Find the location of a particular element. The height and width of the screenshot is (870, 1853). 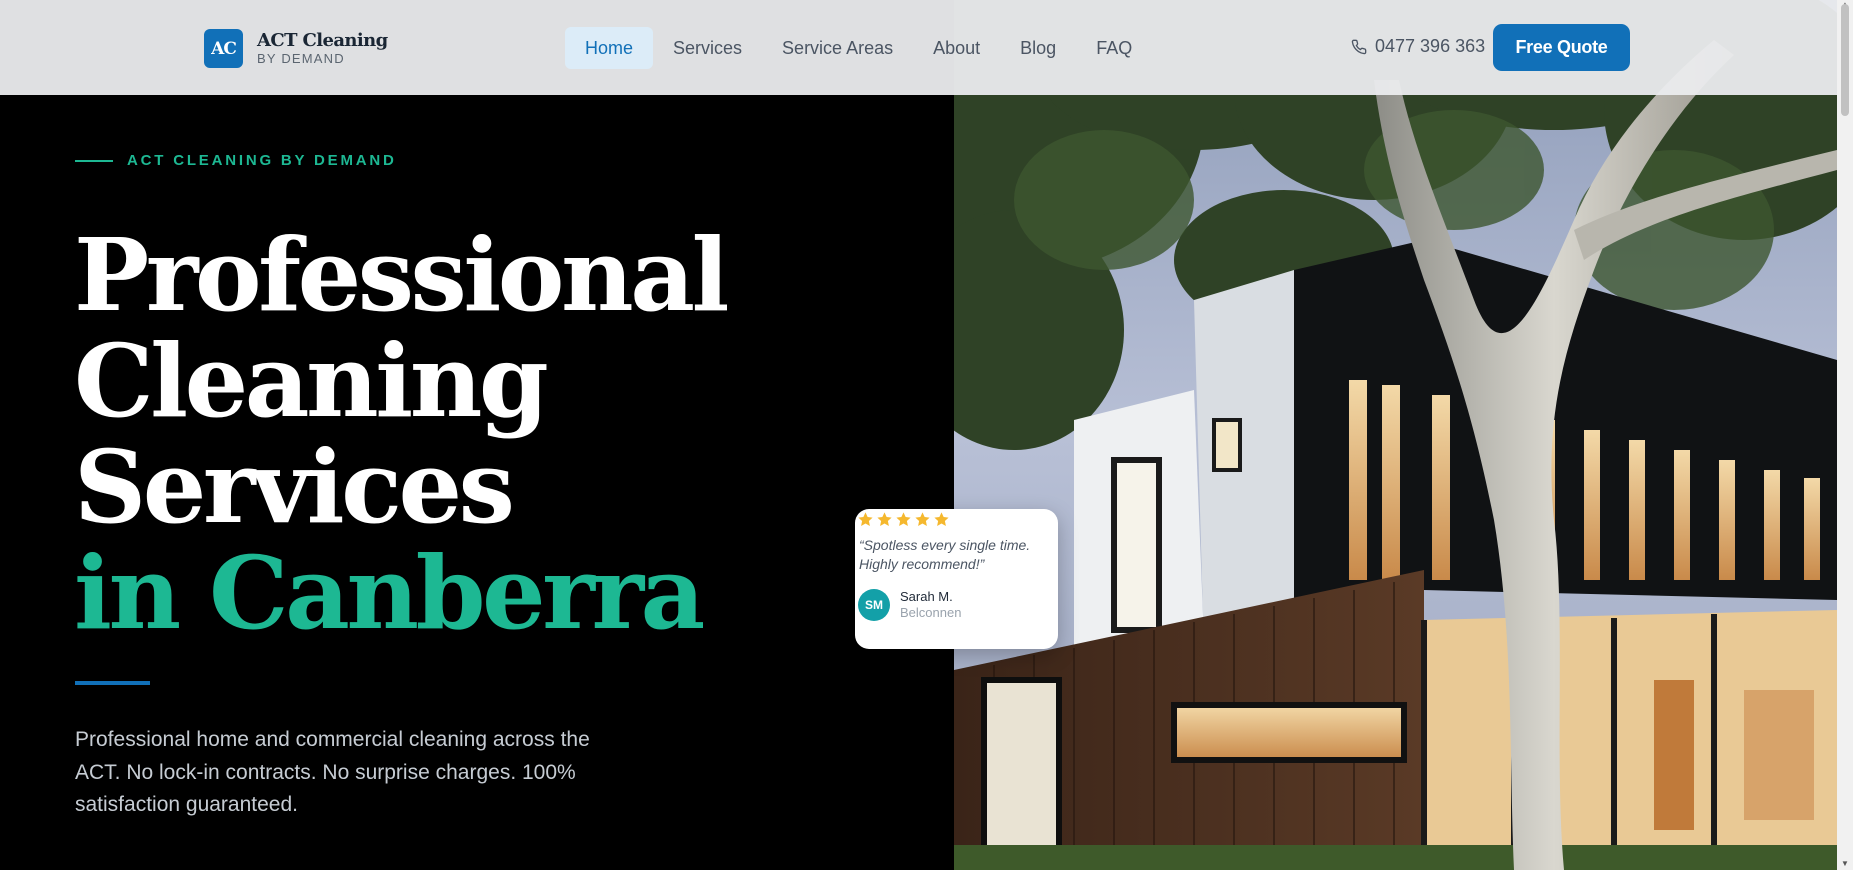

nav-about: About is located at coordinates (956, 48).